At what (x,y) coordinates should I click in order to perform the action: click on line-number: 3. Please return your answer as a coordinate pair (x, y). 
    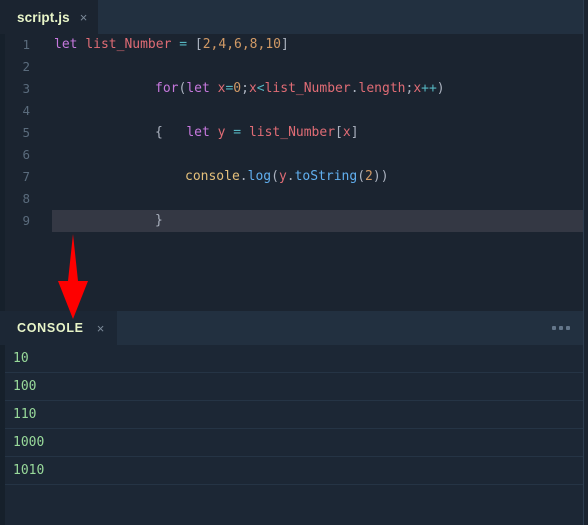
    Looking at the image, I should click on (26, 88).